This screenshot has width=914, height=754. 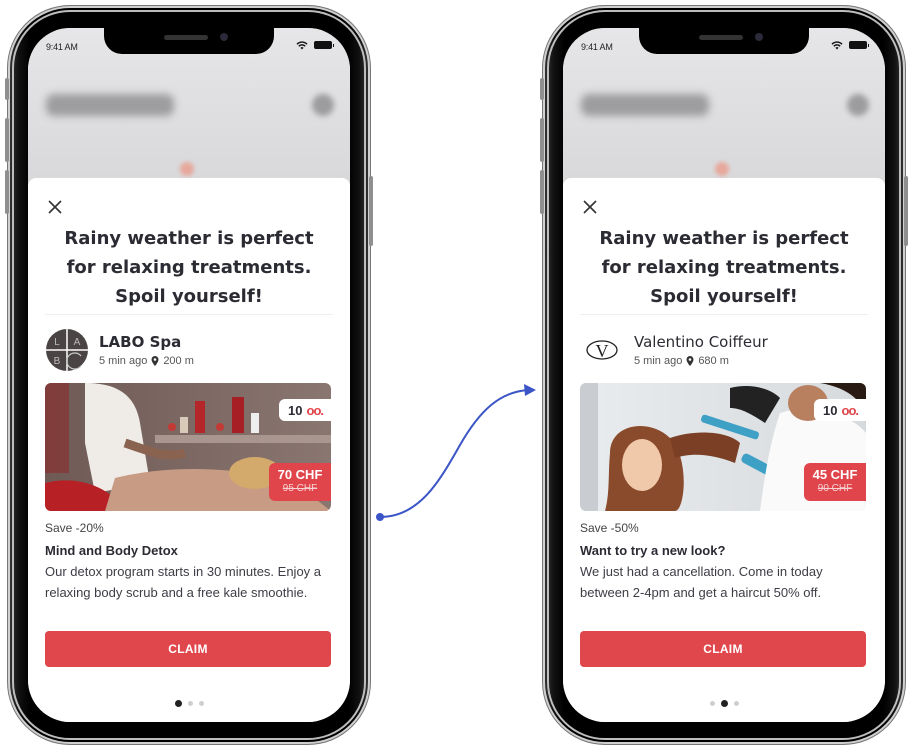 I want to click on offer-title: Want to try a new look?, so click(x=653, y=550).